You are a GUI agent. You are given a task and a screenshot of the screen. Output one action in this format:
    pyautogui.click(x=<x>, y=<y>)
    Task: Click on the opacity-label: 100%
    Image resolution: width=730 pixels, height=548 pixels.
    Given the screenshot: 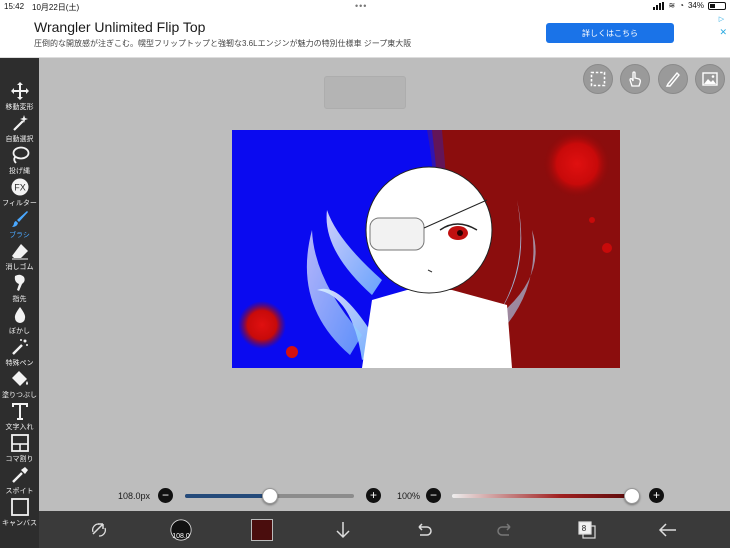 What is the action you would take?
    pyautogui.click(x=409, y=496)
    